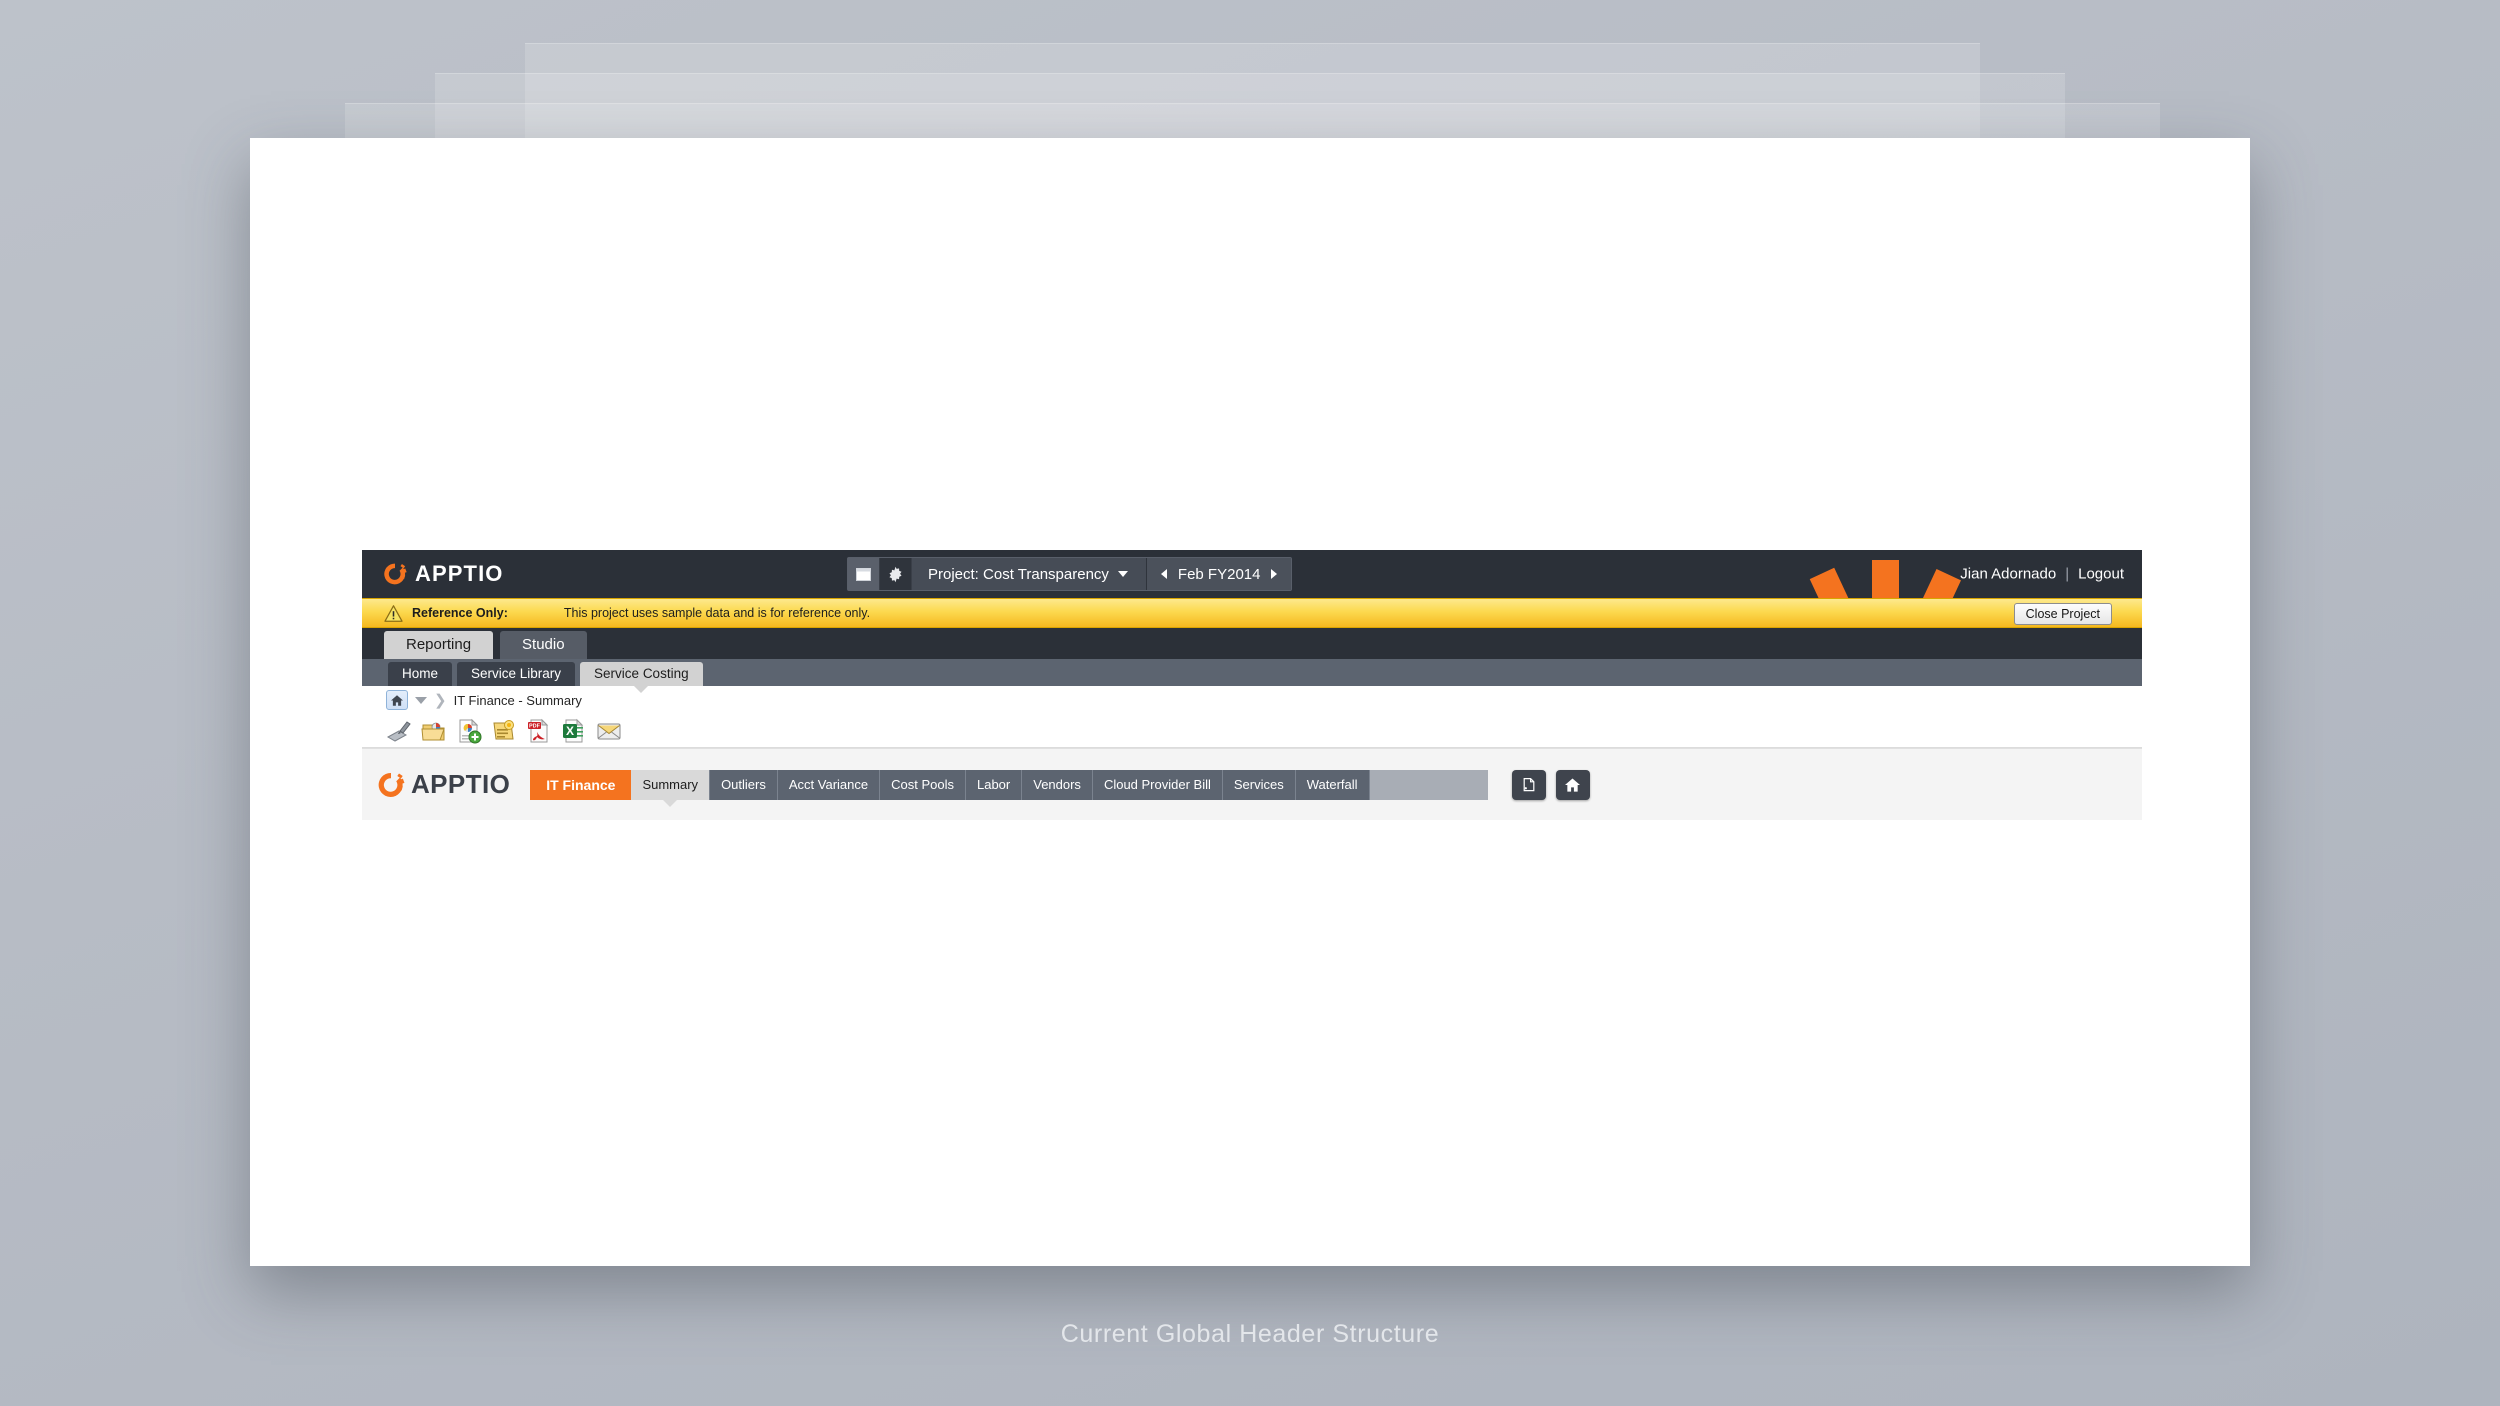 The width and height of the screenshot is (2500, 1406). I want to click on report-tab-labor-label: Labor, so click(993, 784).